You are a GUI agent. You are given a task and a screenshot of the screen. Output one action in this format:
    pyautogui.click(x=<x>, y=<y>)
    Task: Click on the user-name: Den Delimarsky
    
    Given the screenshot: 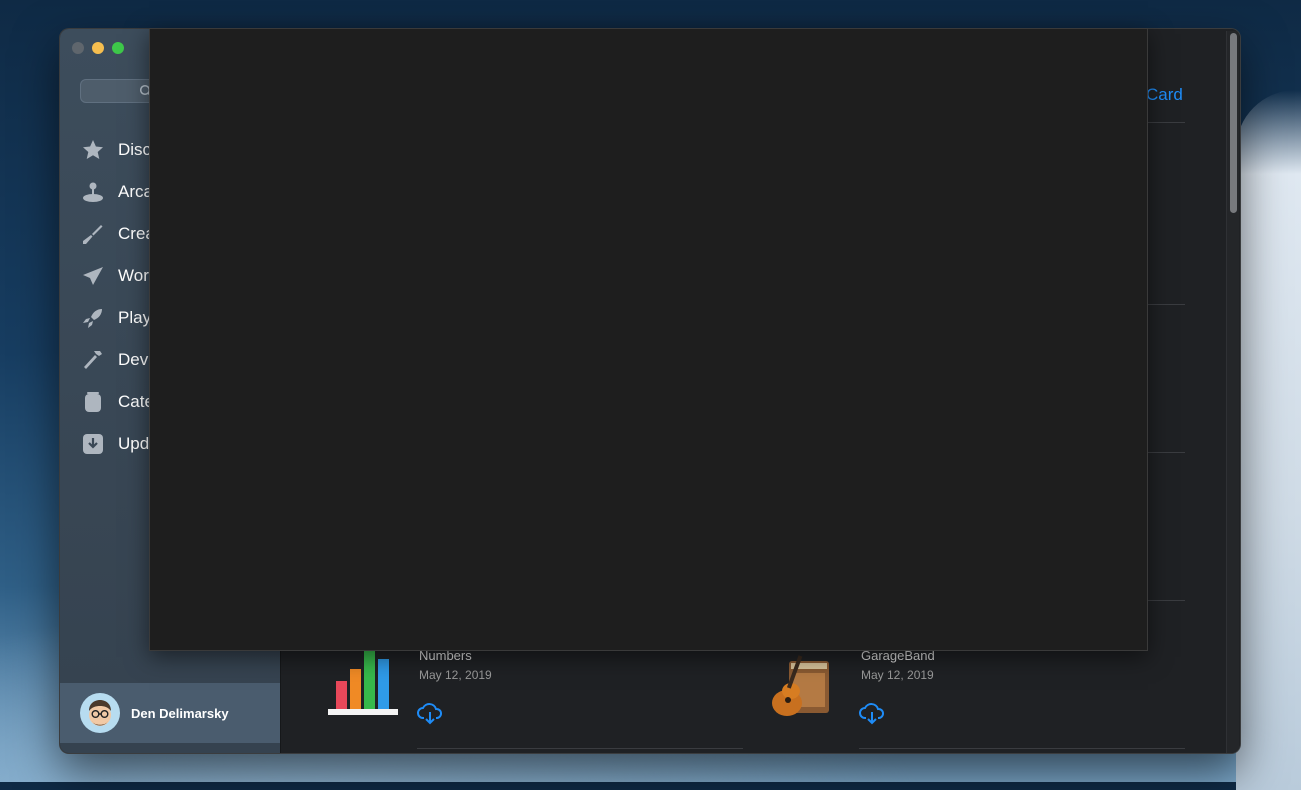 What is the action you would take?
    pyautogui.click(x=180, y=713)
    